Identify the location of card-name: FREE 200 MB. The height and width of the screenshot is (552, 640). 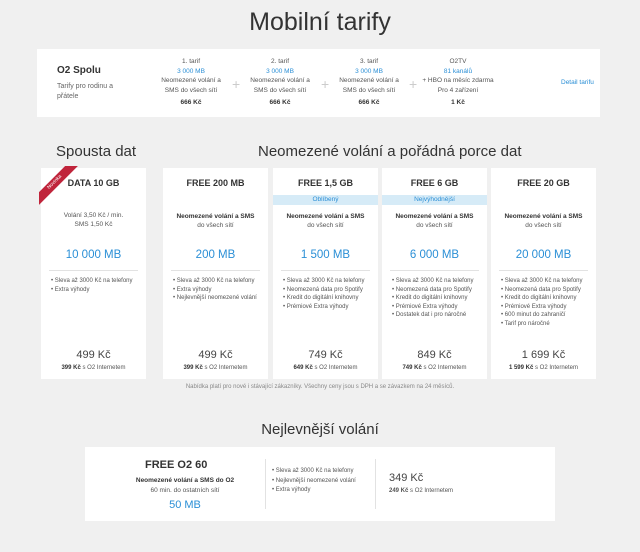
(215, 183).